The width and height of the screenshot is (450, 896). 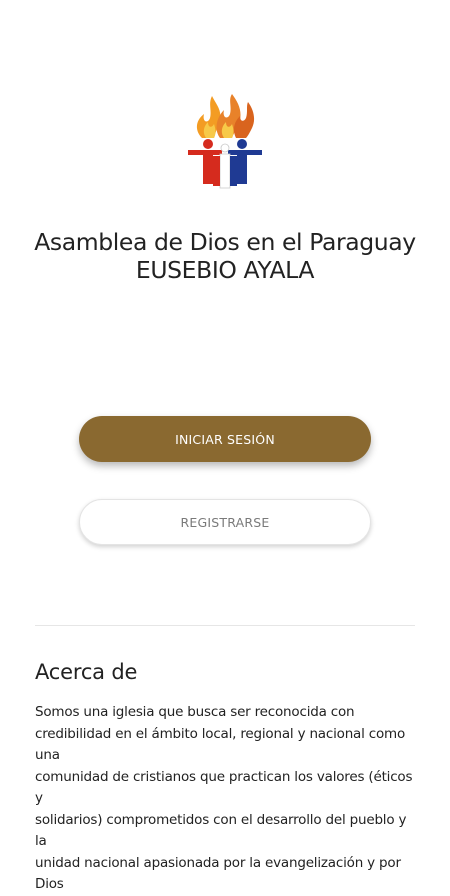 I want to click on section-divider, so click(x=225, y=625).